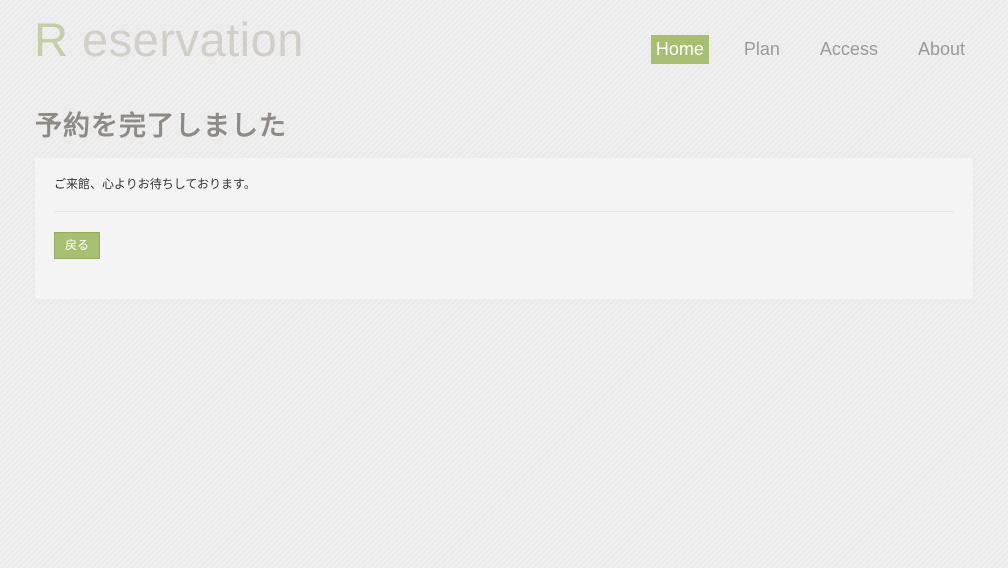 This screenshot has width=1008, height=568. What do you see at coordinates (941, 49) in the screenshot?
I see `nav-item-about: About` at bounding box center [941, 49].